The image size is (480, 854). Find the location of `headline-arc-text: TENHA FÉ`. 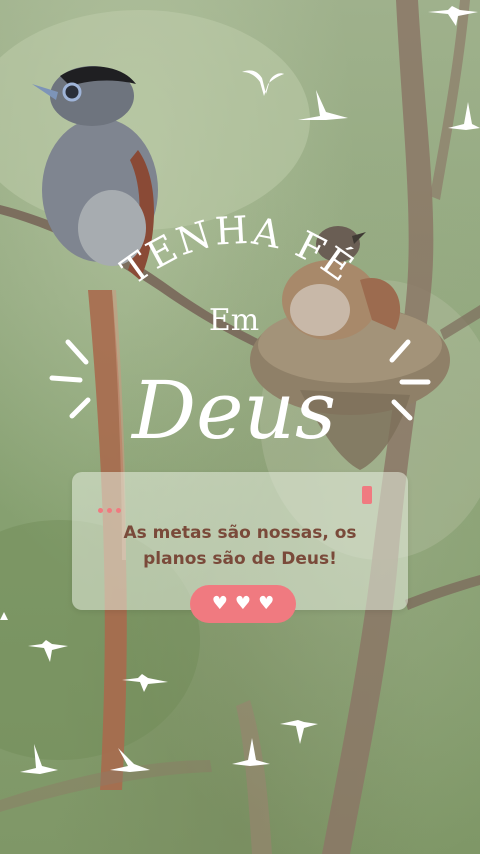

headline-arc-text: TENHA FÉ is located at coordinates (238, 251).